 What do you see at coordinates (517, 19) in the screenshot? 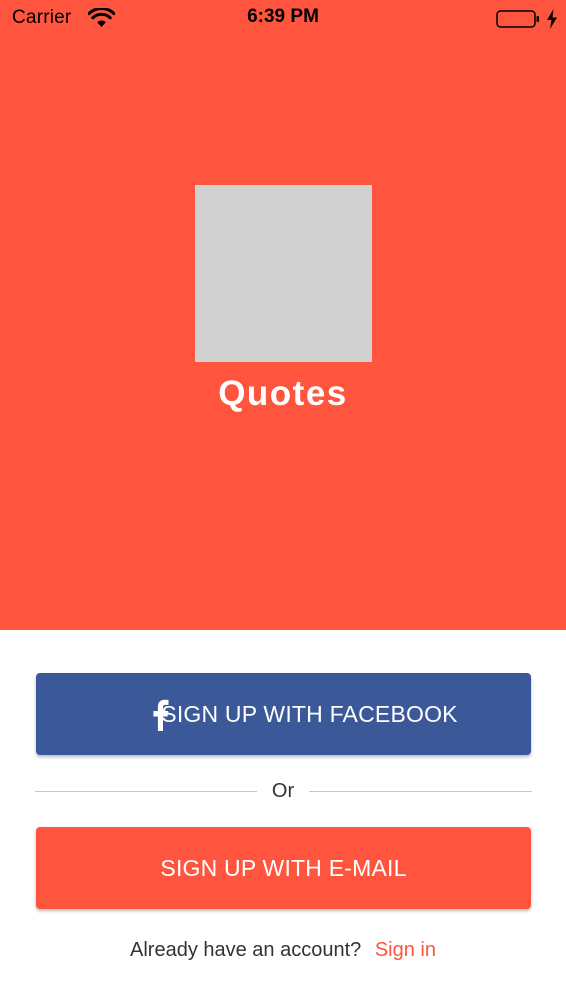
I see `battery-icon` at bounding box center [517, 19].